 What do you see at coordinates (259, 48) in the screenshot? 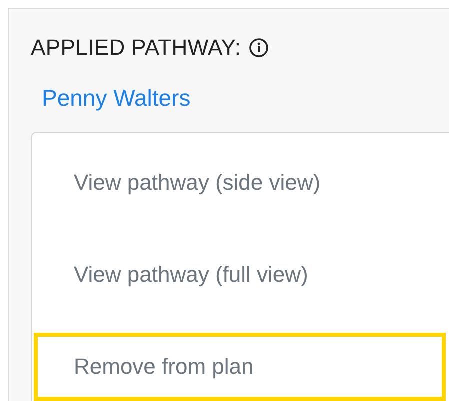
I see `info-icon` at bounding box center [259, 48].